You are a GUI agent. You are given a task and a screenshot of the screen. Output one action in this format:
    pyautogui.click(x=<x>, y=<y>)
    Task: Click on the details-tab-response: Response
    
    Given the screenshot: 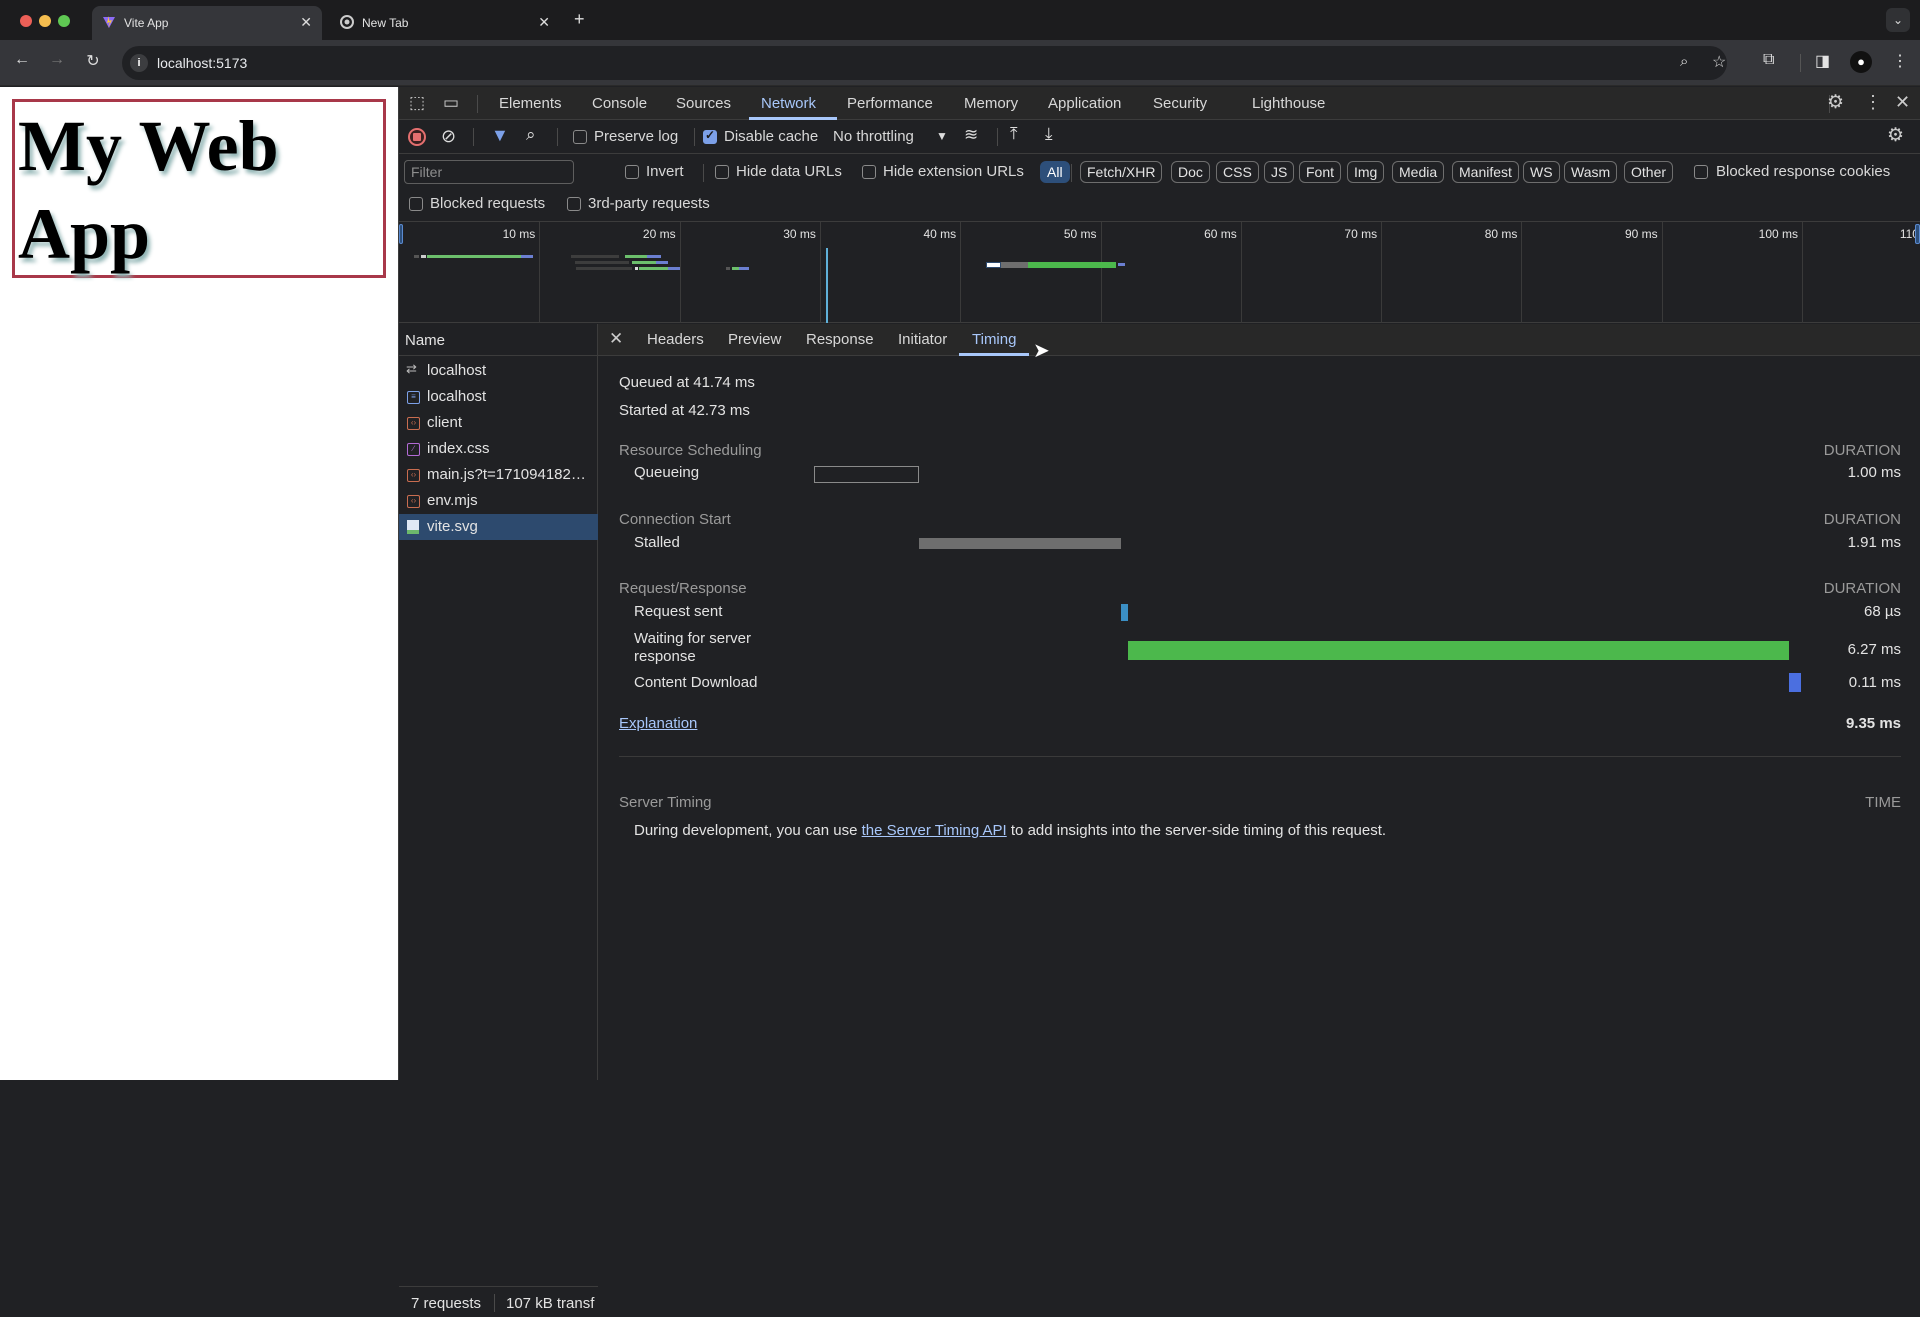 What is the action you would take?
    pyautogui.click(x=840, y=339)
    